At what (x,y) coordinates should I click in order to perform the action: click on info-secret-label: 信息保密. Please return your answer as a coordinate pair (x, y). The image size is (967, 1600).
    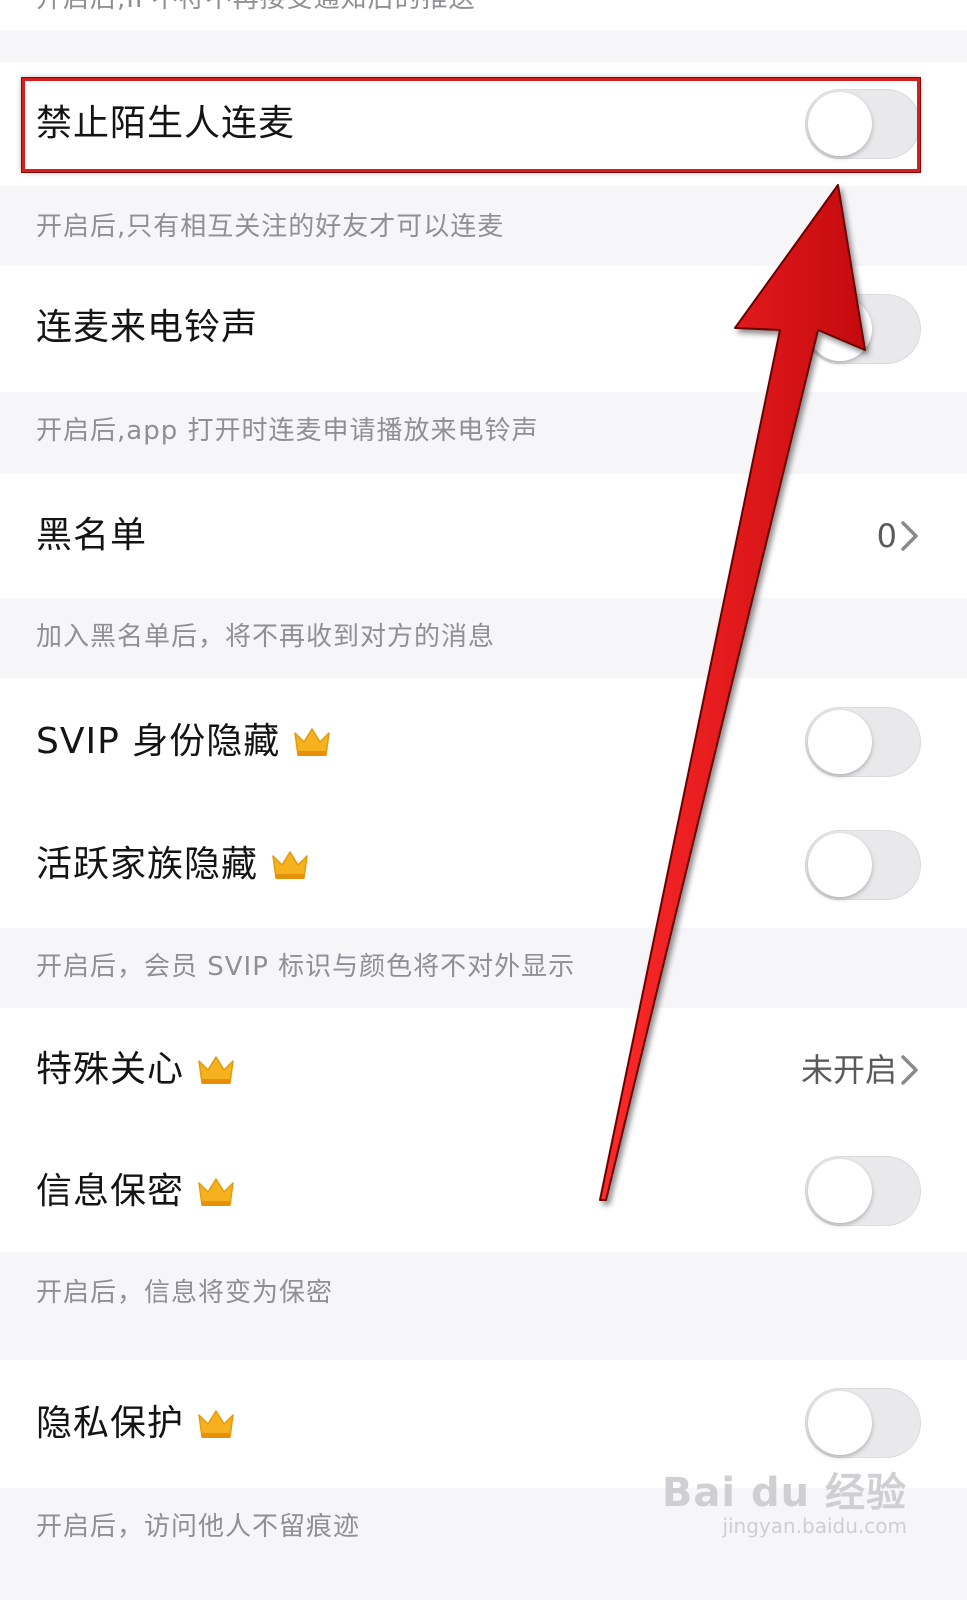
    Looking at the image, I should click on (110, 1191).